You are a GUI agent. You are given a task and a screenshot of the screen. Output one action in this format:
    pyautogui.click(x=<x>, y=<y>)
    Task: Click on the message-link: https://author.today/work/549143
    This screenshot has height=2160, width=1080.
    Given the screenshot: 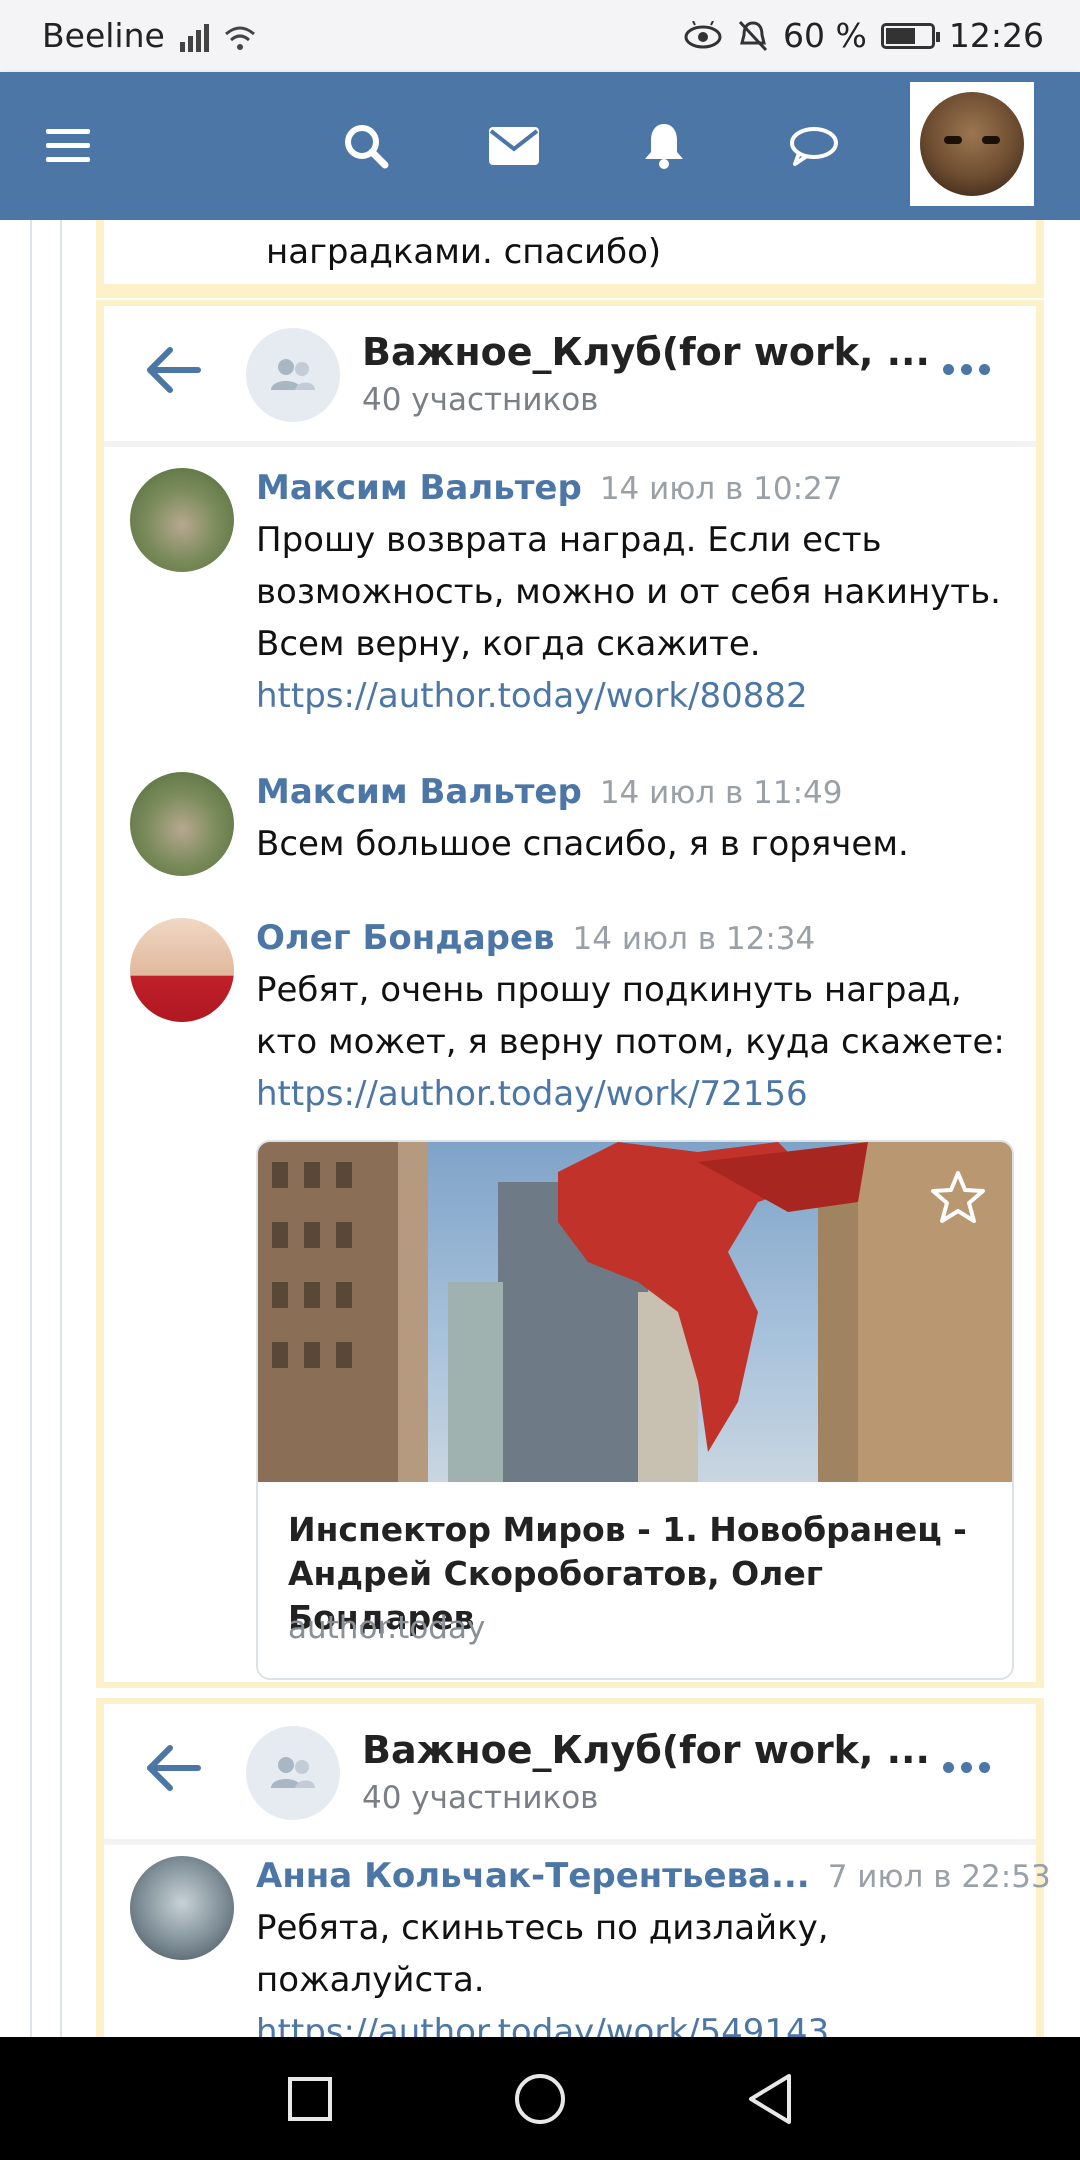 What is the action you would take?
    pyautogui.click(x=636, y=2021)
    